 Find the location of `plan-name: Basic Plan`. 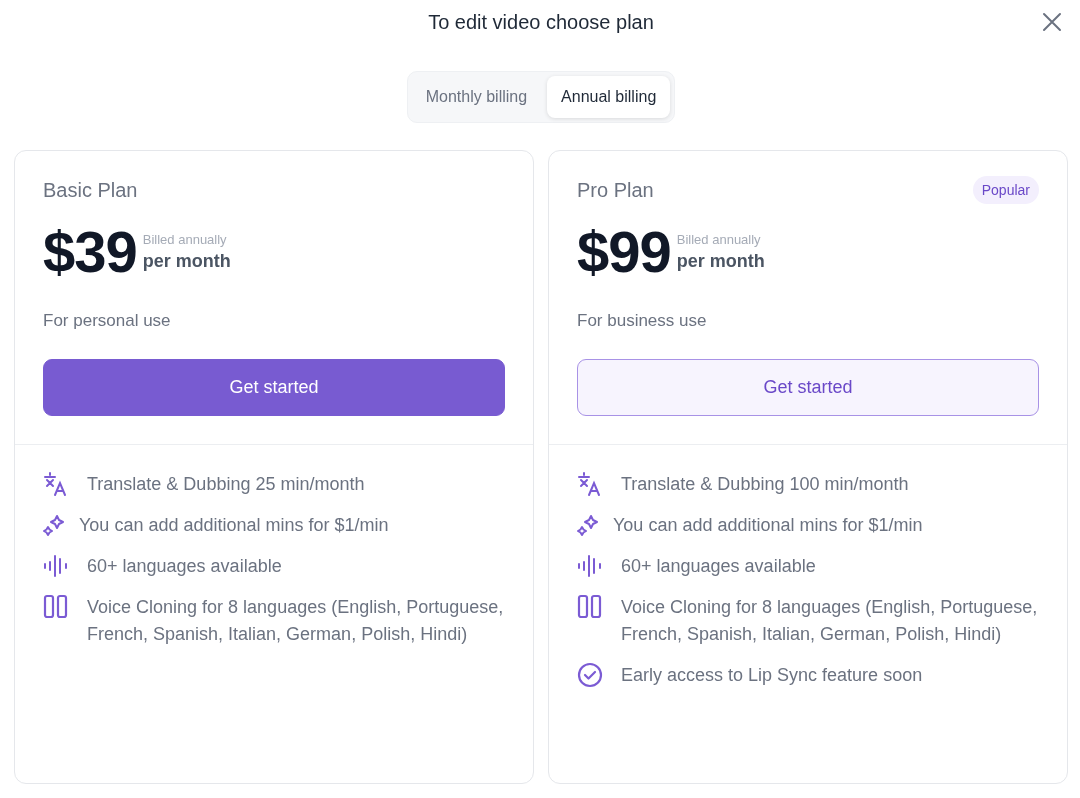

plan-name: Basic Plan is located at coordinates (90, 190).